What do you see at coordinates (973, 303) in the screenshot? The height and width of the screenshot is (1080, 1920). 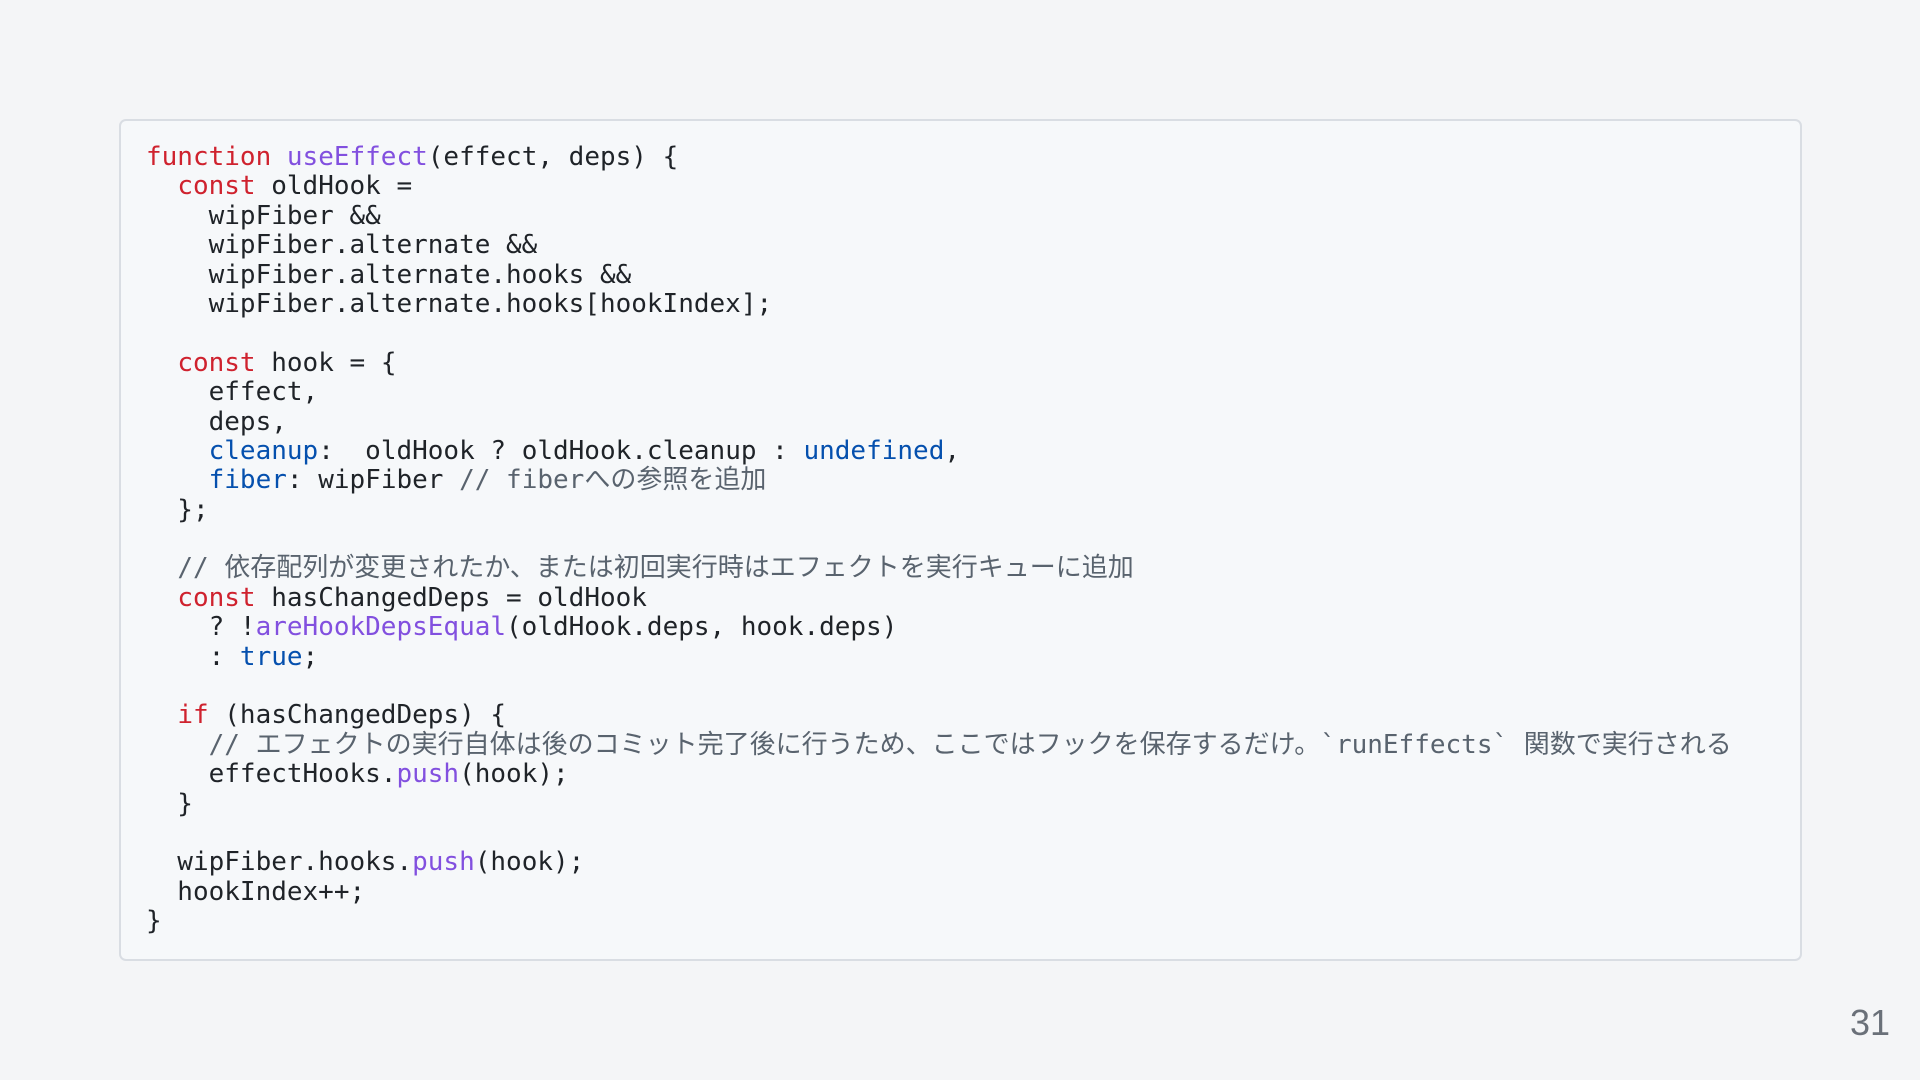 I see `code-line: wipFiber.alternate.hooks[hookIndex];` at bounding box center [973, 303].